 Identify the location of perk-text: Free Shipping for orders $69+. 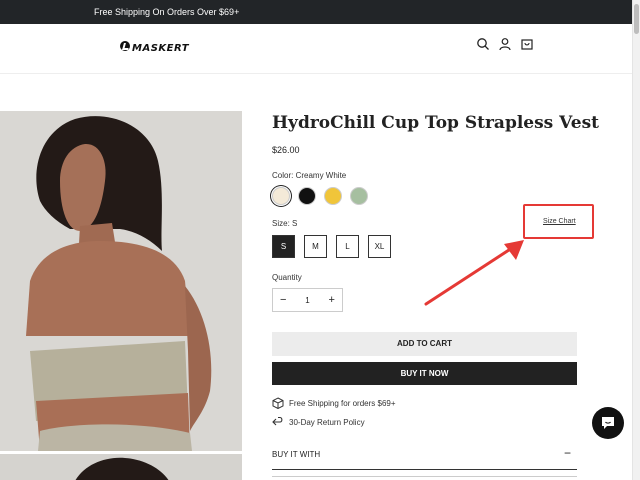
(342, 403).